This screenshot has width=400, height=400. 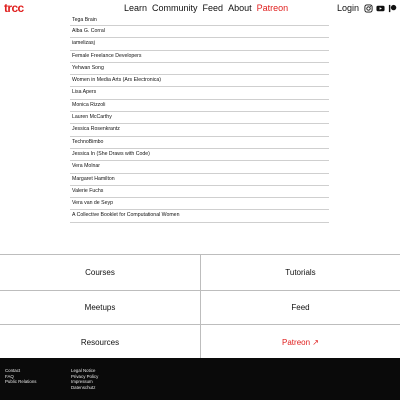 I want to click on list-item: Jessica In (She Draws with Code), so click(x=199, y=155).